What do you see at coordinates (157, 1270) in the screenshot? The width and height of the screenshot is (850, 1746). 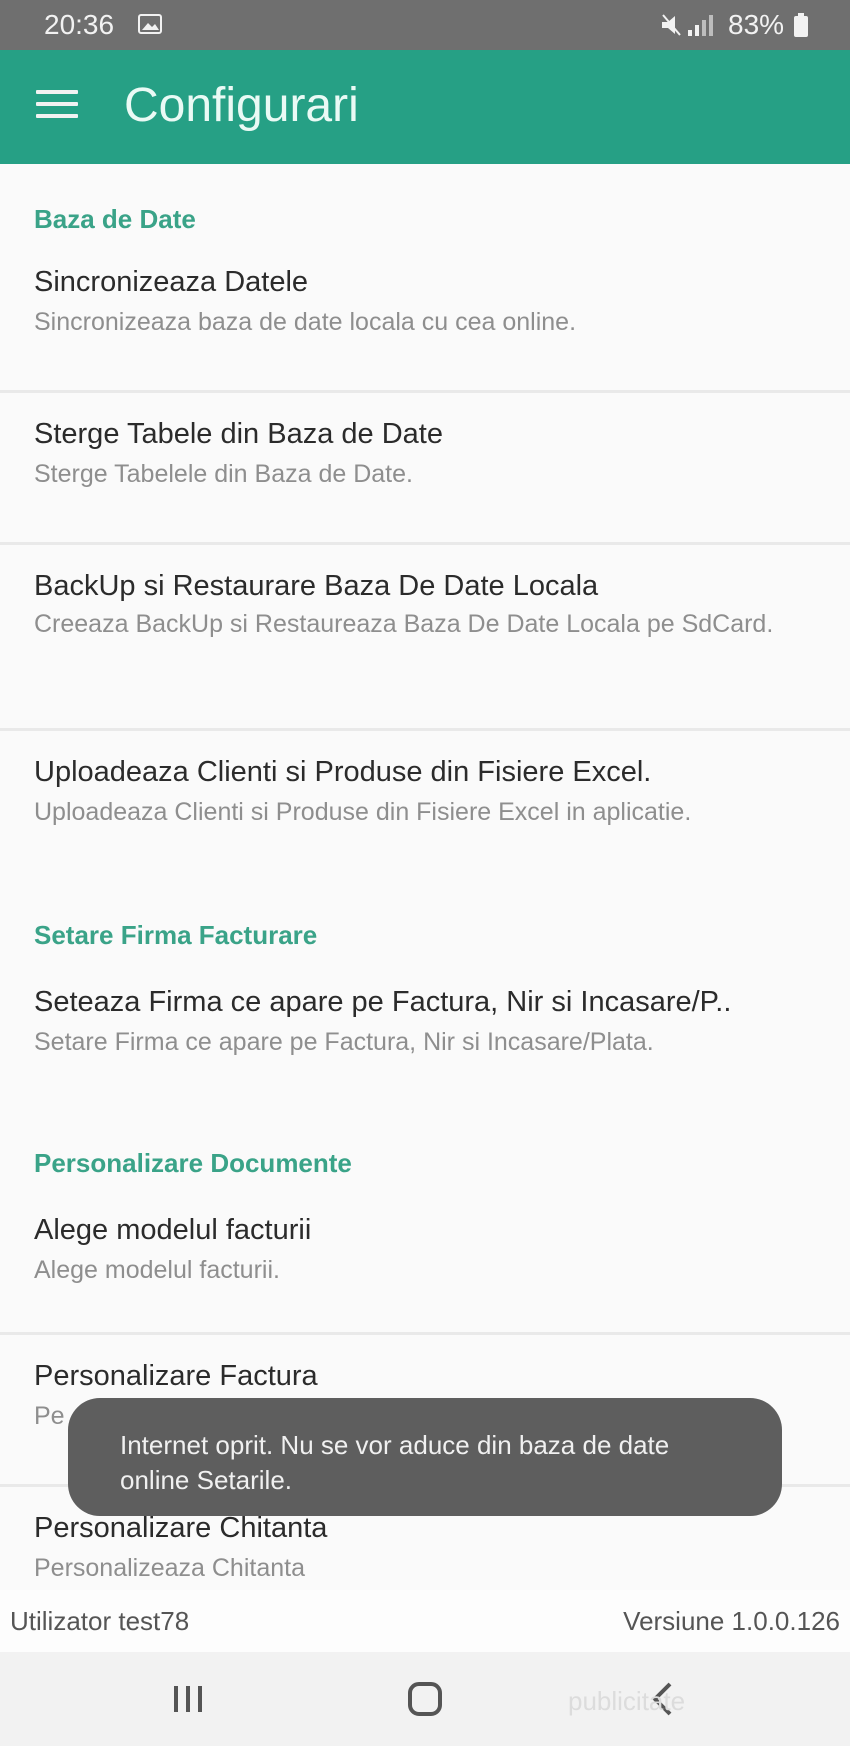 I see `pref-summary: Alege modelul facturii.` at bounding box center [157, 1270].